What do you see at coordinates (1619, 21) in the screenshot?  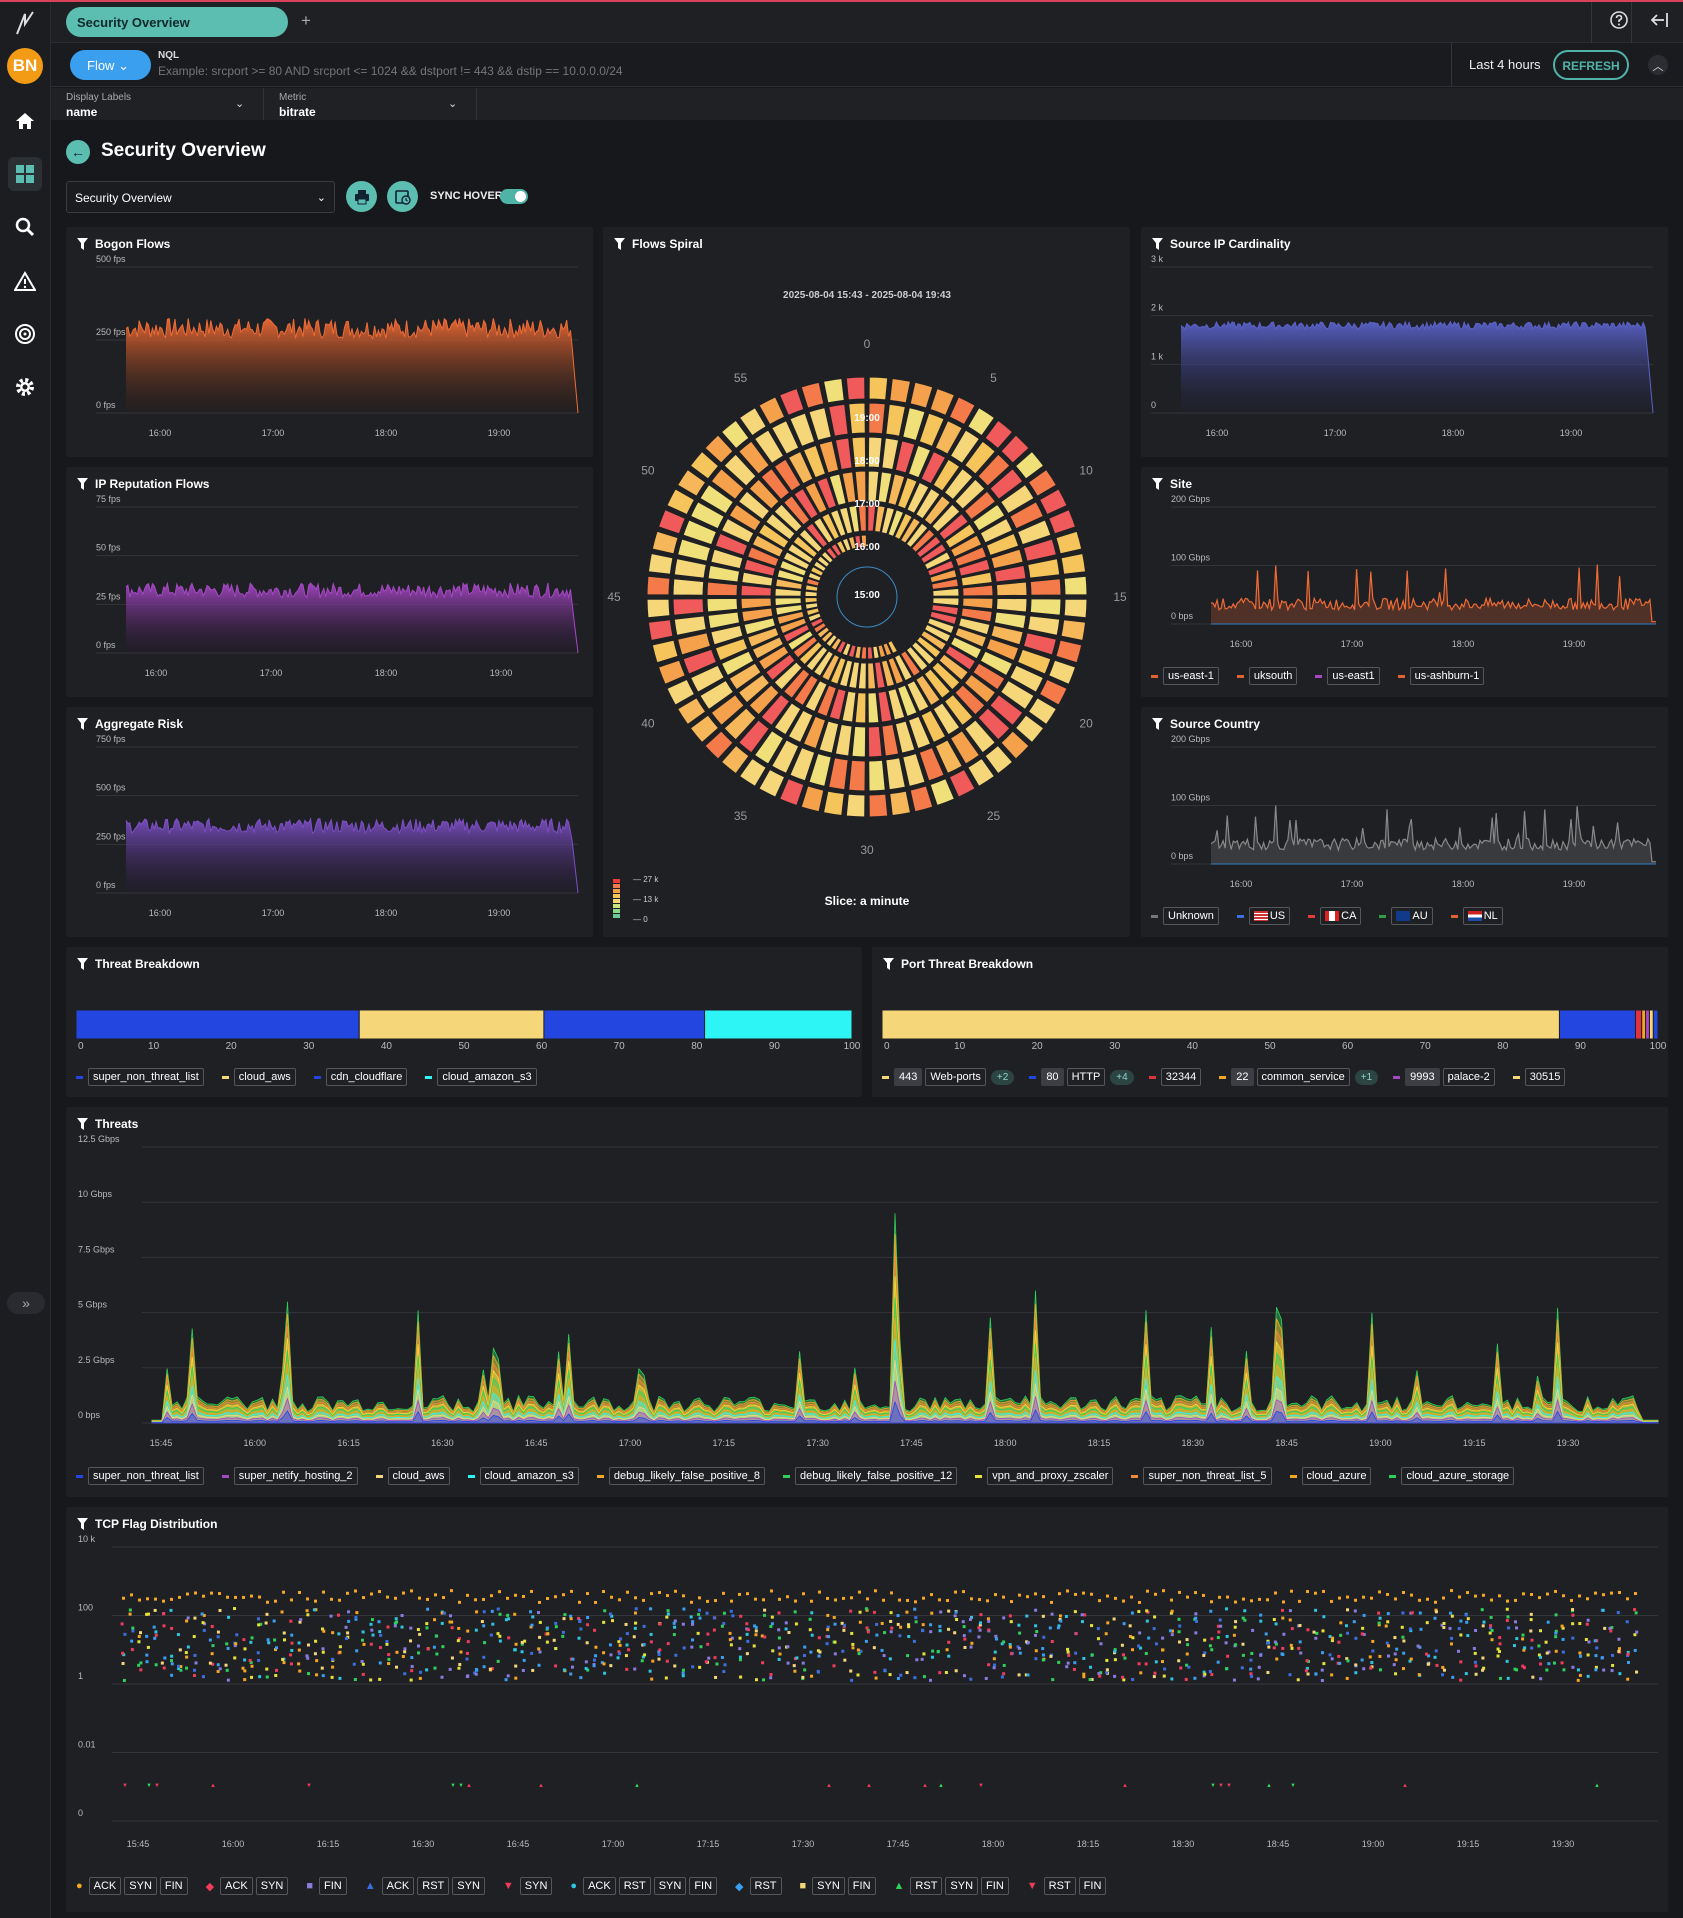 I see `help-icon` at bounding box center [1619, 21].